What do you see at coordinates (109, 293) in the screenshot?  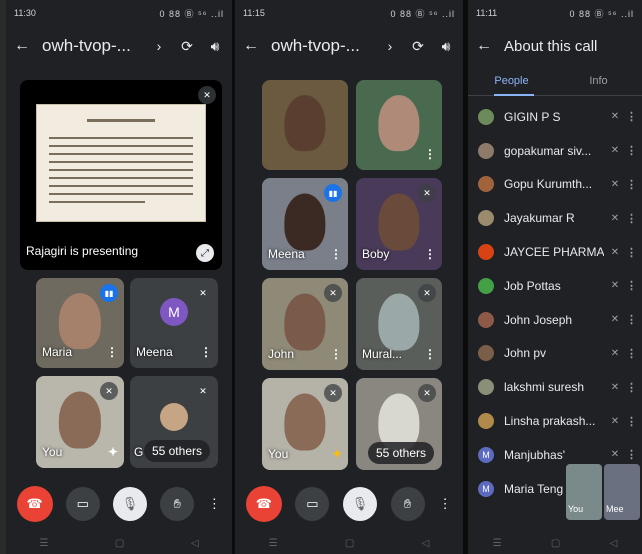 I see `speaking-indicator-icon: ▮▮` at bounding box center [109, 293].